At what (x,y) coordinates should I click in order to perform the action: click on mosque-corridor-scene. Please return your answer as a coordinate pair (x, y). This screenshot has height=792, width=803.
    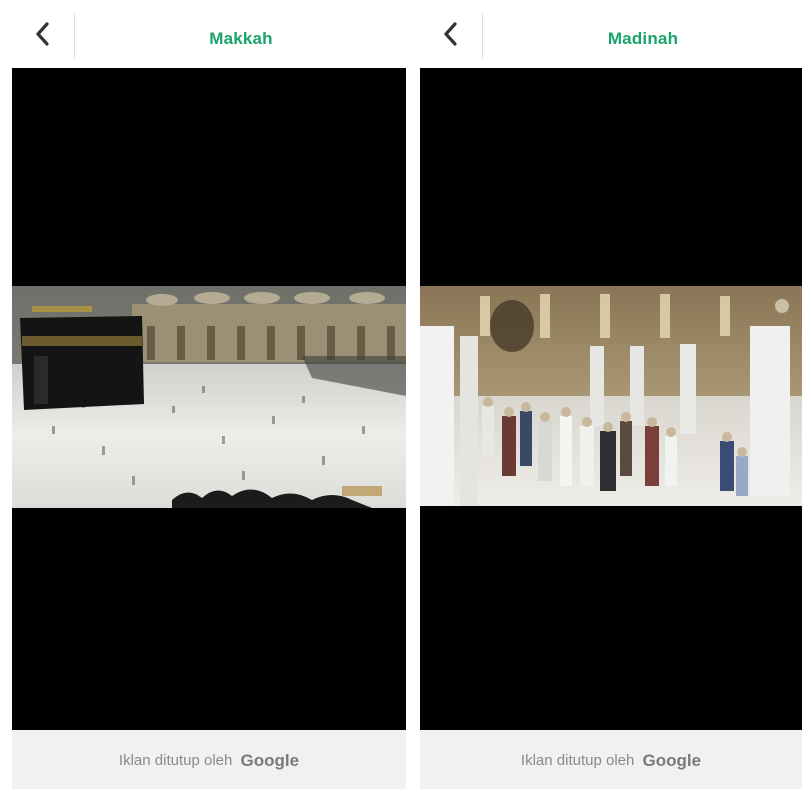
    Looking at the image, I should click on (611, 396).